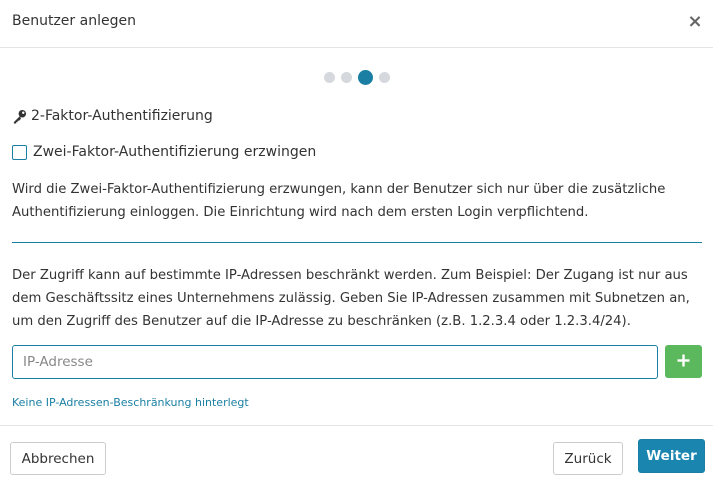 This screenshot has width=713, height=487. What do you see at coordinates (19, 152) in the screenshot?
I see `enforce-2fa-checkbox` at bounding box center [19, 152].